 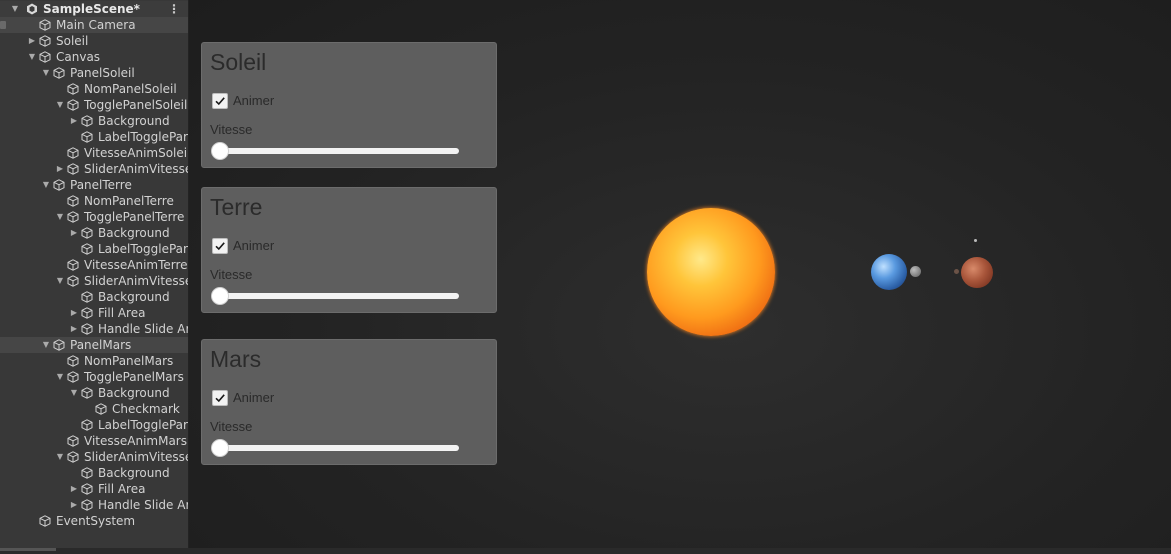 I want to click on hierarchy-item: EventSystem, so click(x=94, y=521).